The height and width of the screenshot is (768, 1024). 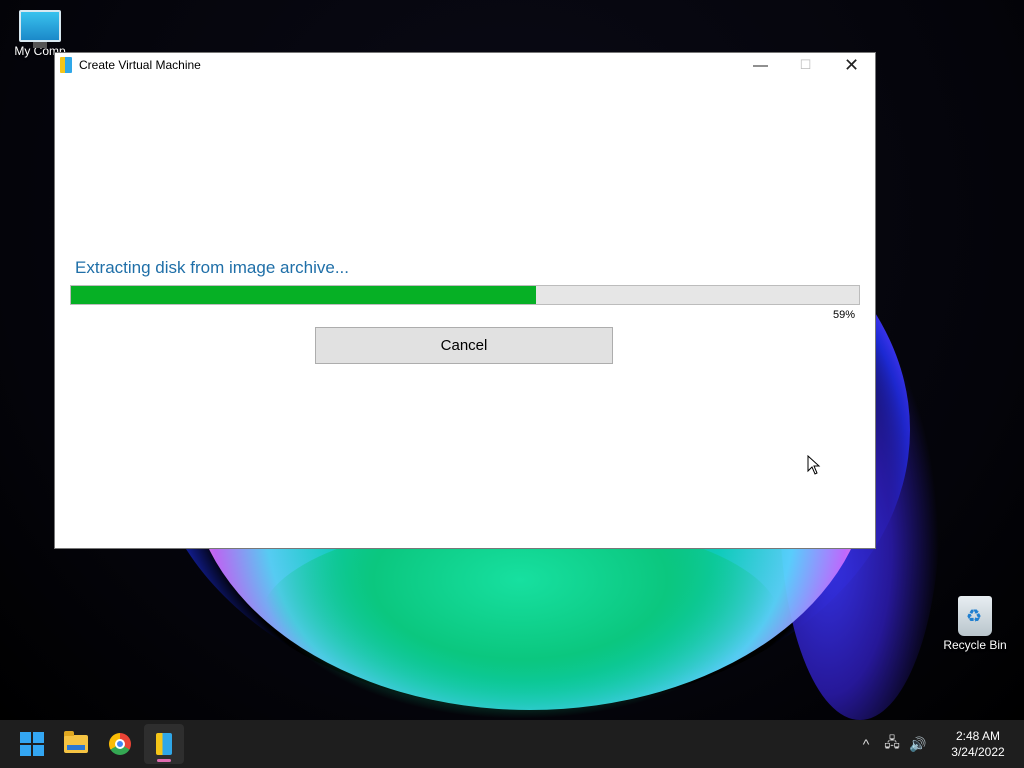 What do you see at coordinates (975, 645) in the screenshot?
I see `desktop-icon-label: Recycle Bin` at bounding box center [975, 645].